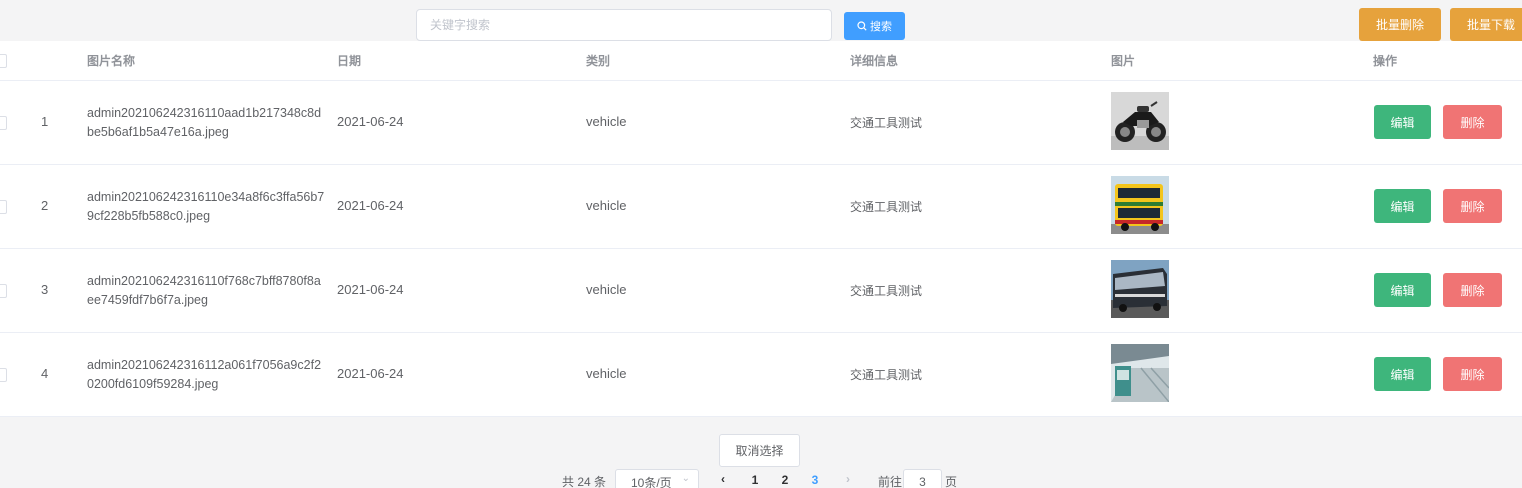 Image resolution: width=1522 pixels, height=488 pixels. What do you see at coordinates (815, 480) in the screenshot?
I see `page-number-3: 3` at bounding box center [815, 480].